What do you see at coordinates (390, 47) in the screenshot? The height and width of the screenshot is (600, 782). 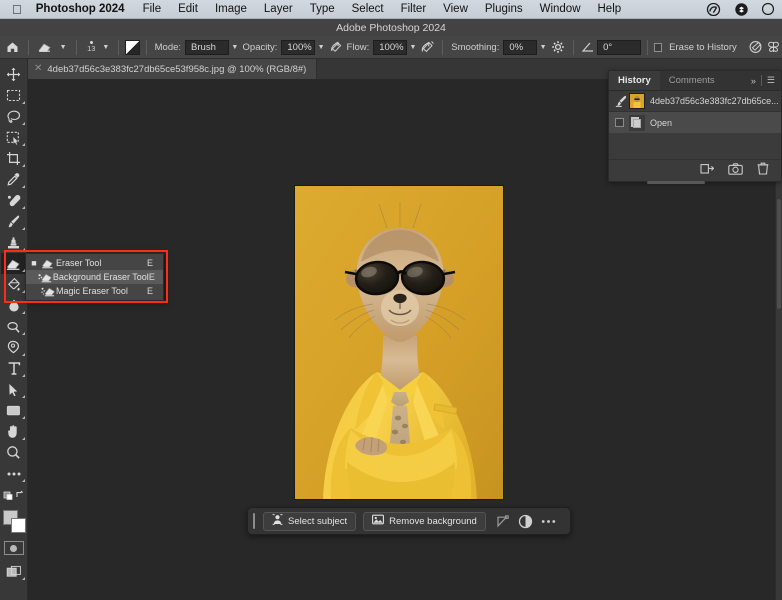 I see `flow-input: 100%` at bounding box center [390, 47].